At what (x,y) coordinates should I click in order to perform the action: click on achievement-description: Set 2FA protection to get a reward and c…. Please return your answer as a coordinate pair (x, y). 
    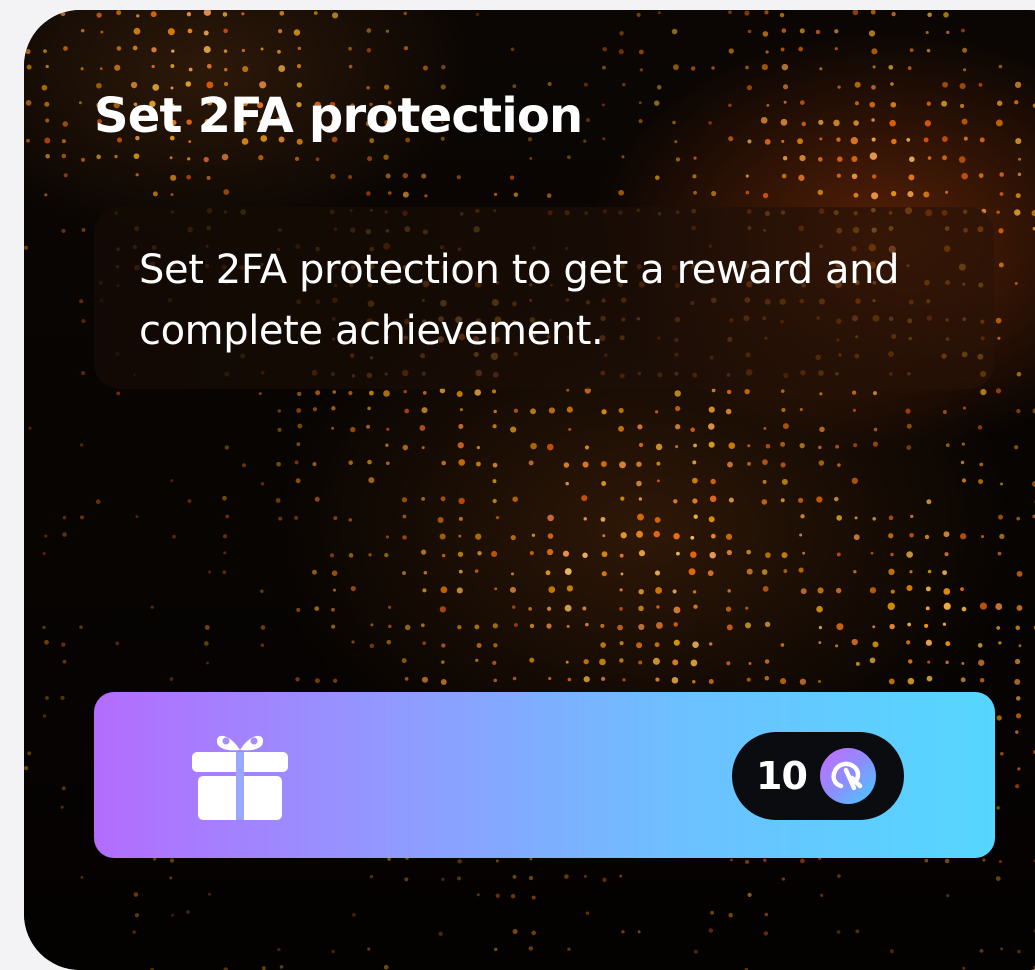
    Looking at the image, I should click on (519, 300).